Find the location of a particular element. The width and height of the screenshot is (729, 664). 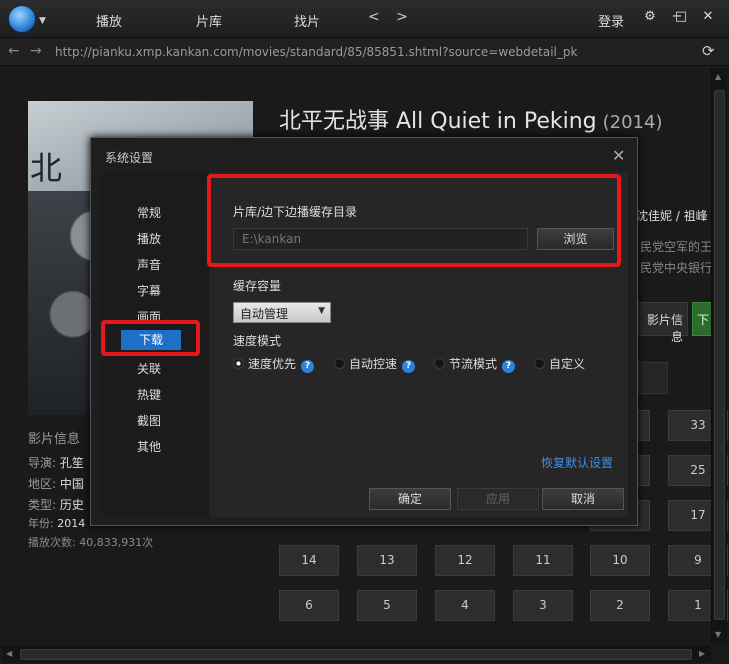

highlight-download-tab is located at coordinates (150, 338).